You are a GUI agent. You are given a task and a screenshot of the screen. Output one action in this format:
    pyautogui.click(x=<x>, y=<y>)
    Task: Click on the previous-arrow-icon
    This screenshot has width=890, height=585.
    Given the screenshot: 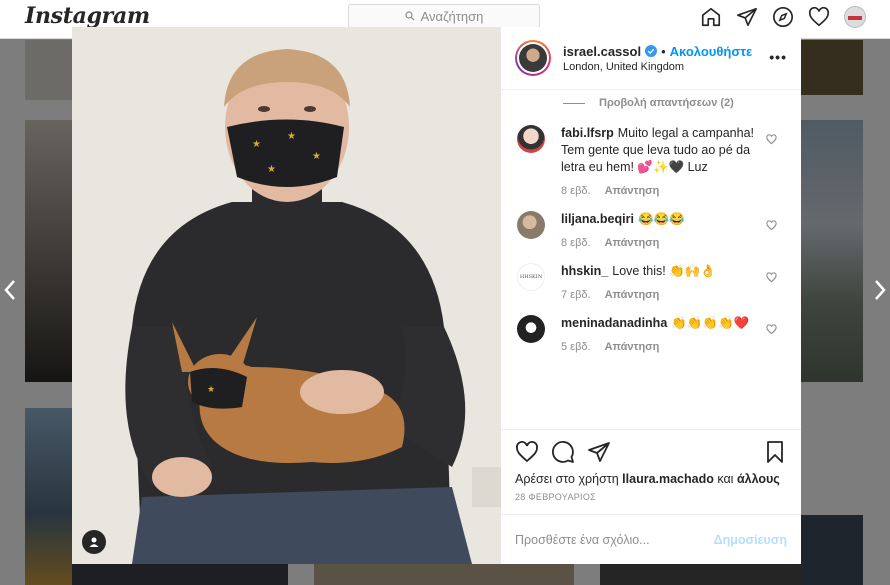 What is the action you would take?
    pyautogui.click(x=10, y=290)
    